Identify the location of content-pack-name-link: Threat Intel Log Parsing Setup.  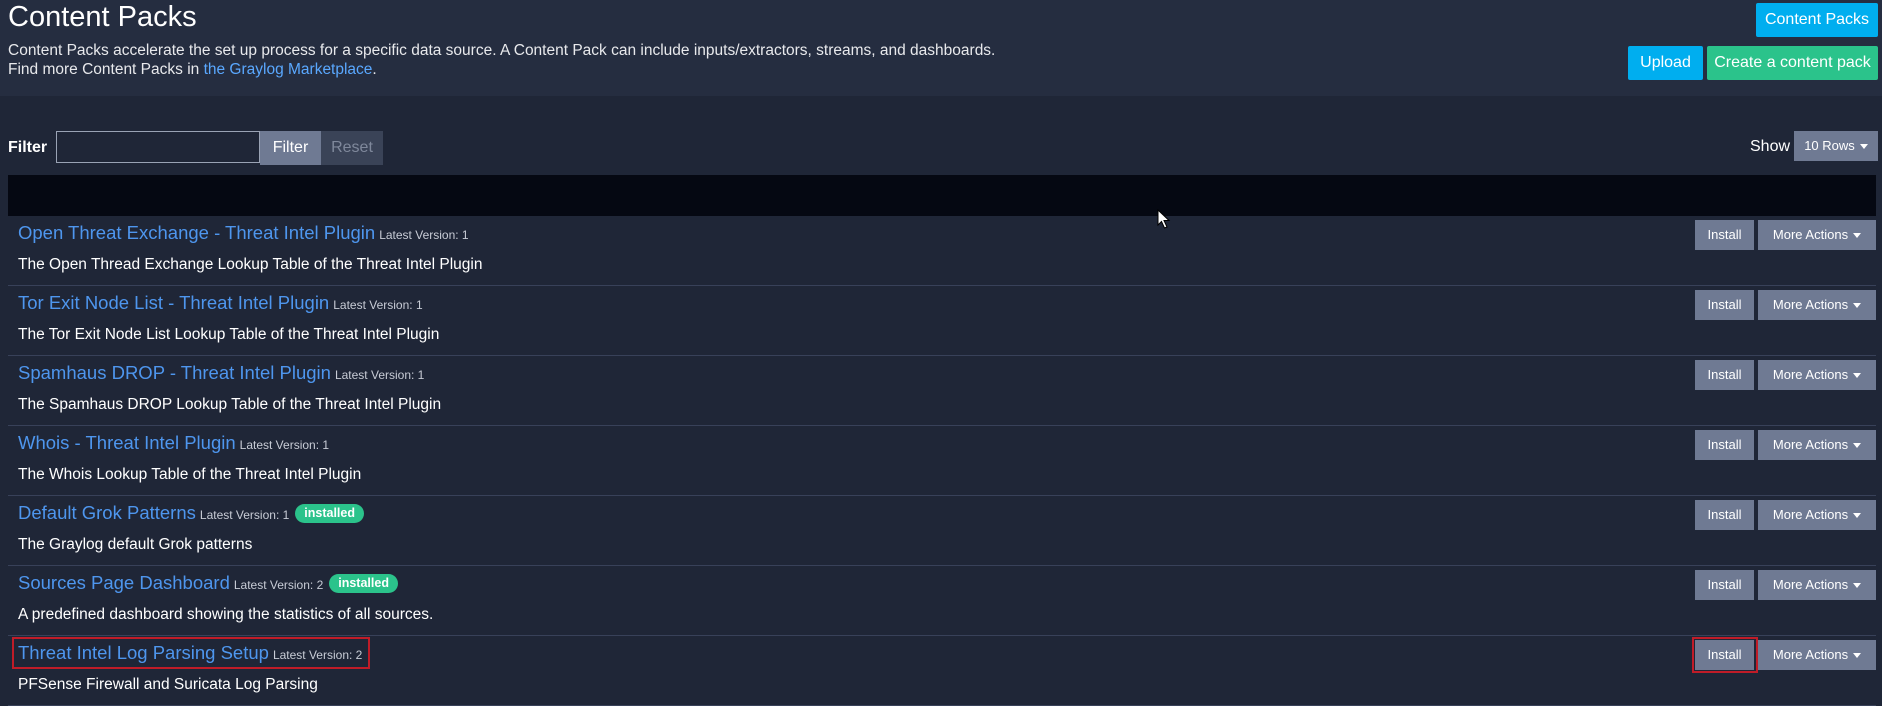
(143, 652).